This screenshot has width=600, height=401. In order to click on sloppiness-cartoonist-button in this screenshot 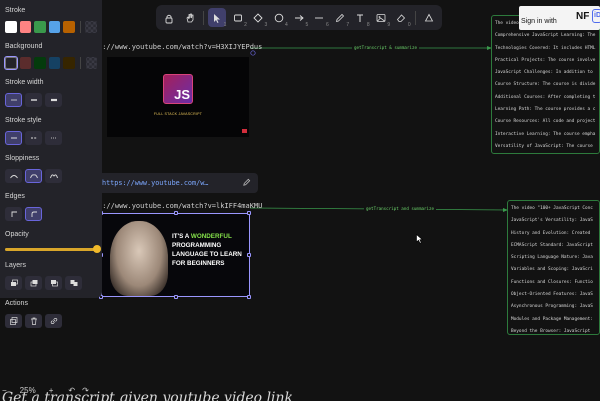, I will do `click(53, 176)`.